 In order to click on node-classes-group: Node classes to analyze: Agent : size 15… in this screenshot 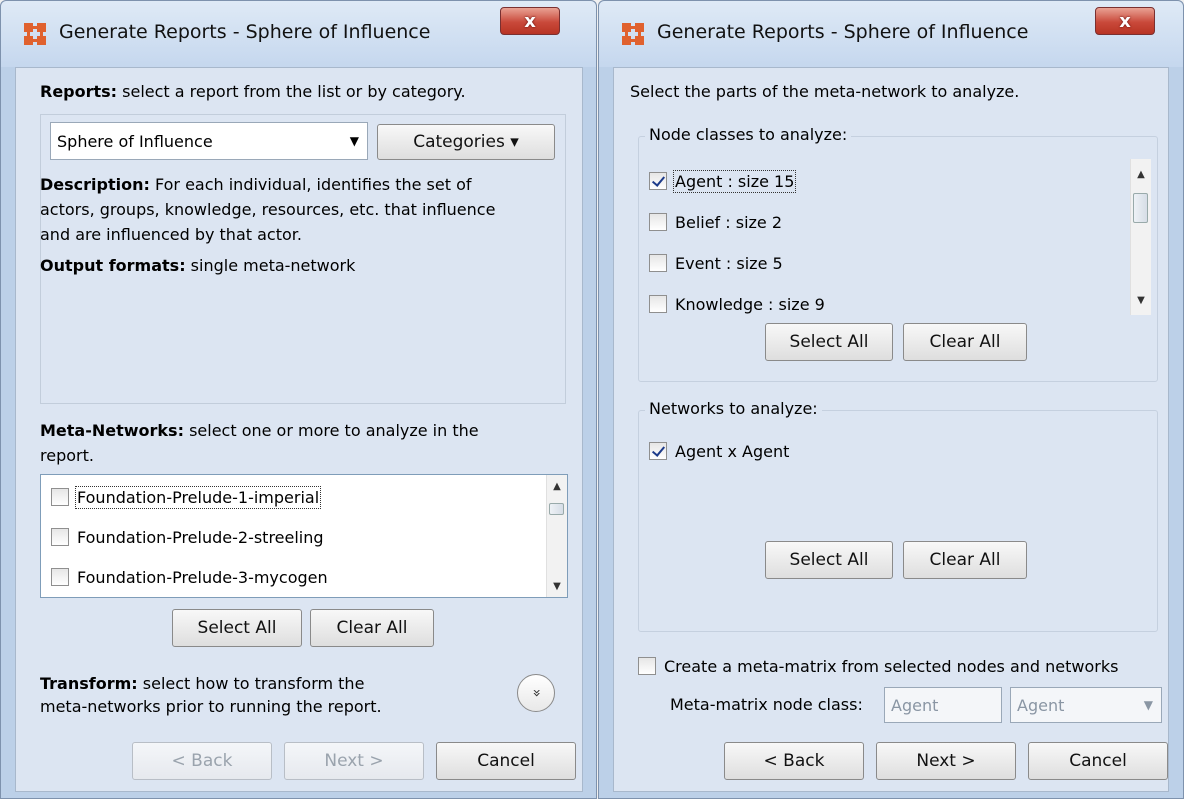, I will do `click(898, 253)`.